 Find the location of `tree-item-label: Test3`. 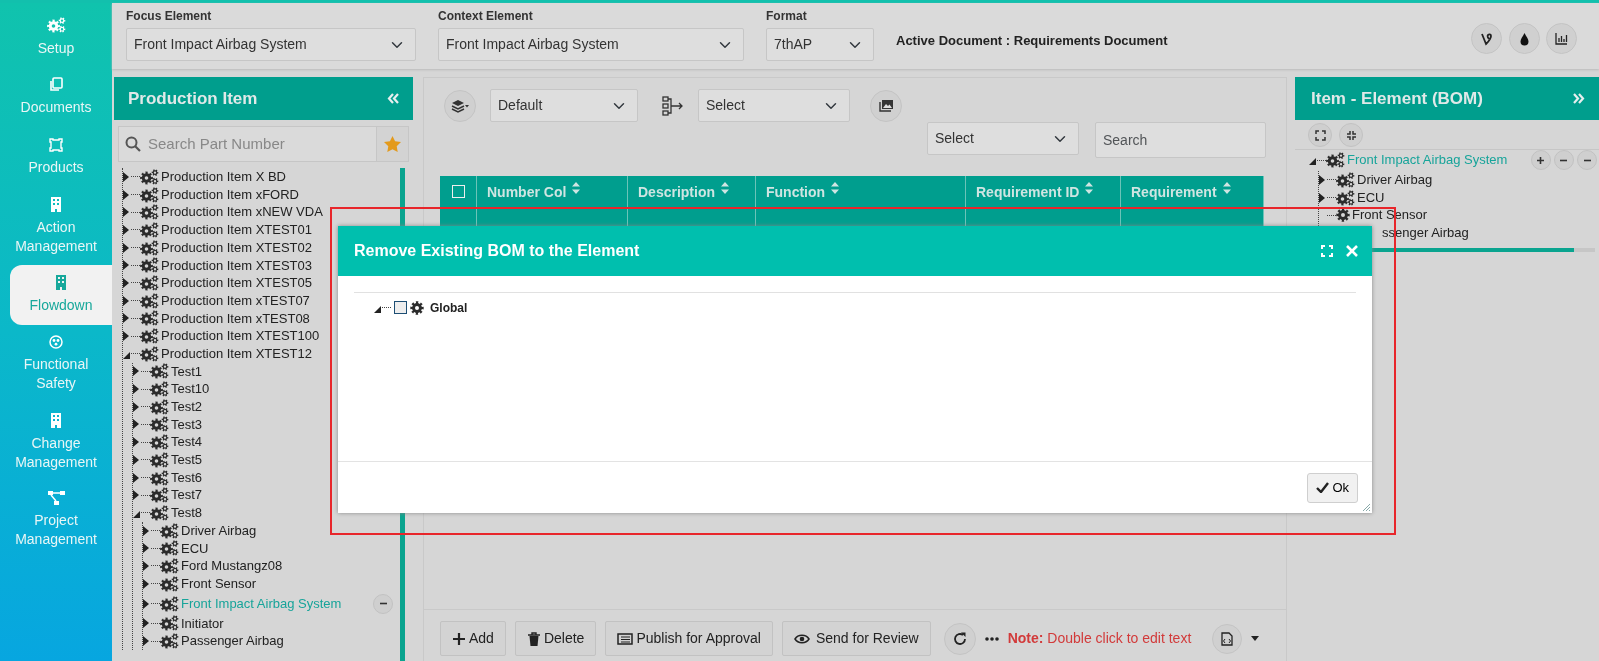

tree-item-label: Test3 is located at coordinates (187, 424).